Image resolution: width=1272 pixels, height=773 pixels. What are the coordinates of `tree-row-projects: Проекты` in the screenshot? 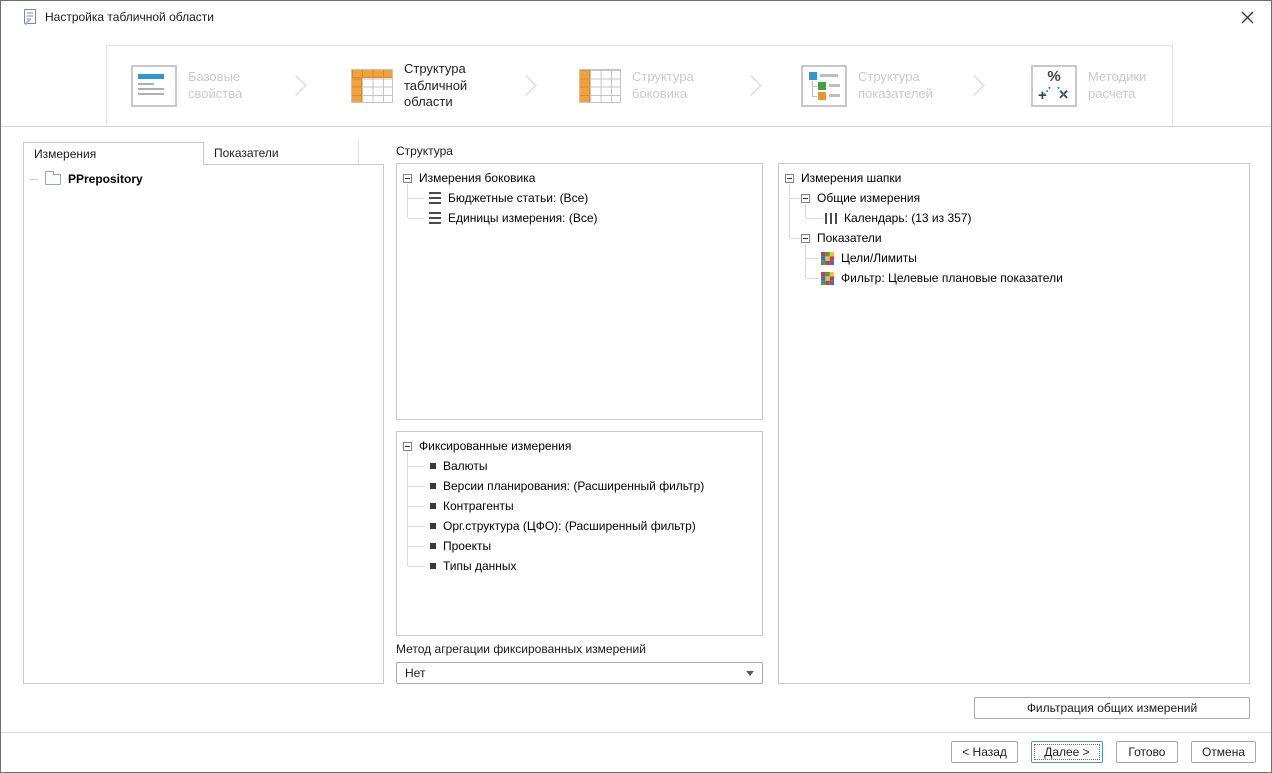 It's located at (460, 546).